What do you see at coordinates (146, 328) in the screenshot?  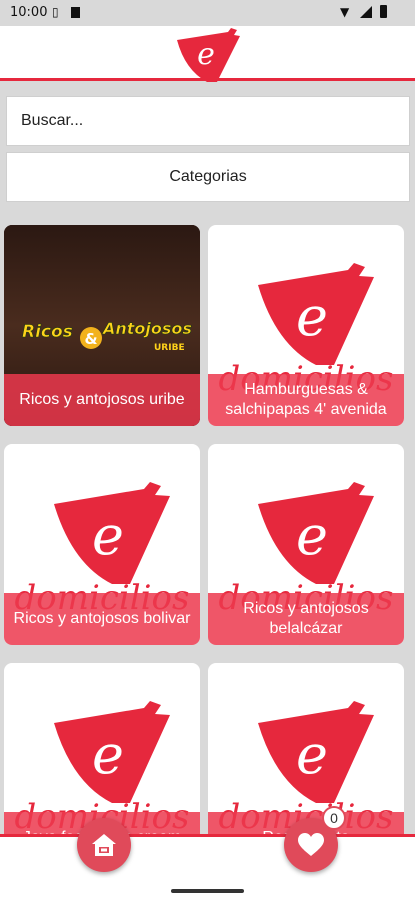 I see `logo-text-antojosos: Antojosos` at bounding box center [146, 328].